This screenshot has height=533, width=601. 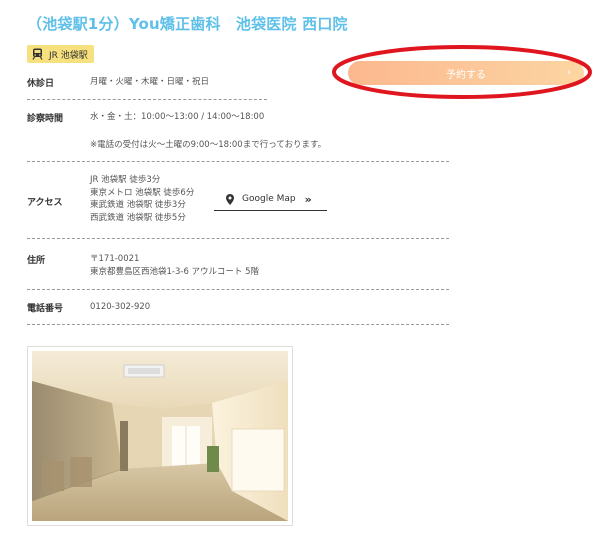 I want to click on station-badge: JR 池袋駅, so click(x=60, y=54).